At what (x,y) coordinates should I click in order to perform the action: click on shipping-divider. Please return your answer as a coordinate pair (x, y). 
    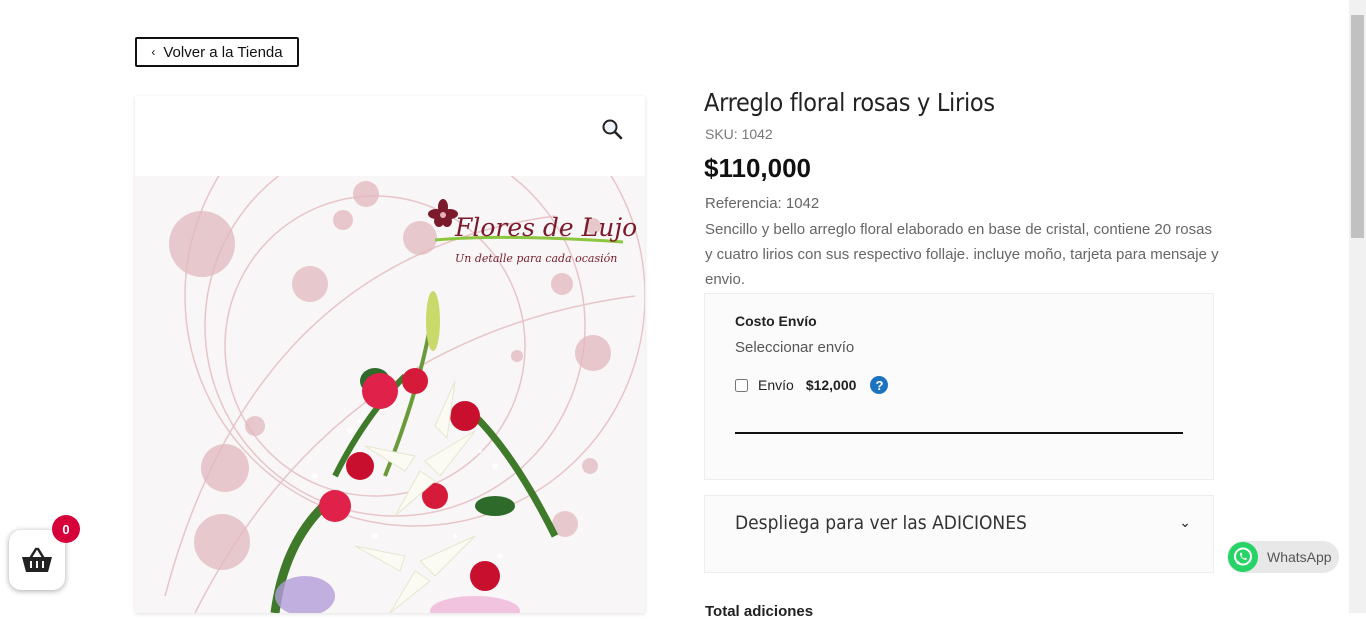
    Looking at the image, I should click on (959, 433).